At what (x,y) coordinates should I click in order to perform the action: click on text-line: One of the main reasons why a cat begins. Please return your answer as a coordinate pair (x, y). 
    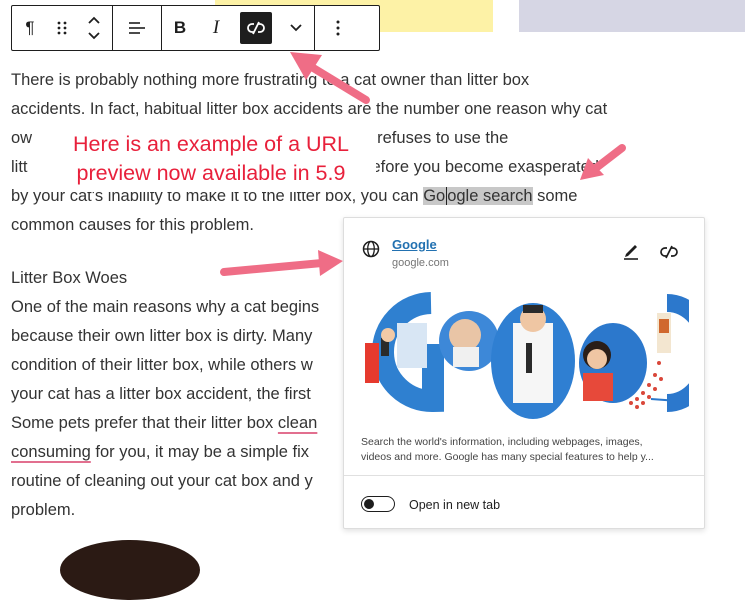
    Looking at the image, I should click on (165, 307).